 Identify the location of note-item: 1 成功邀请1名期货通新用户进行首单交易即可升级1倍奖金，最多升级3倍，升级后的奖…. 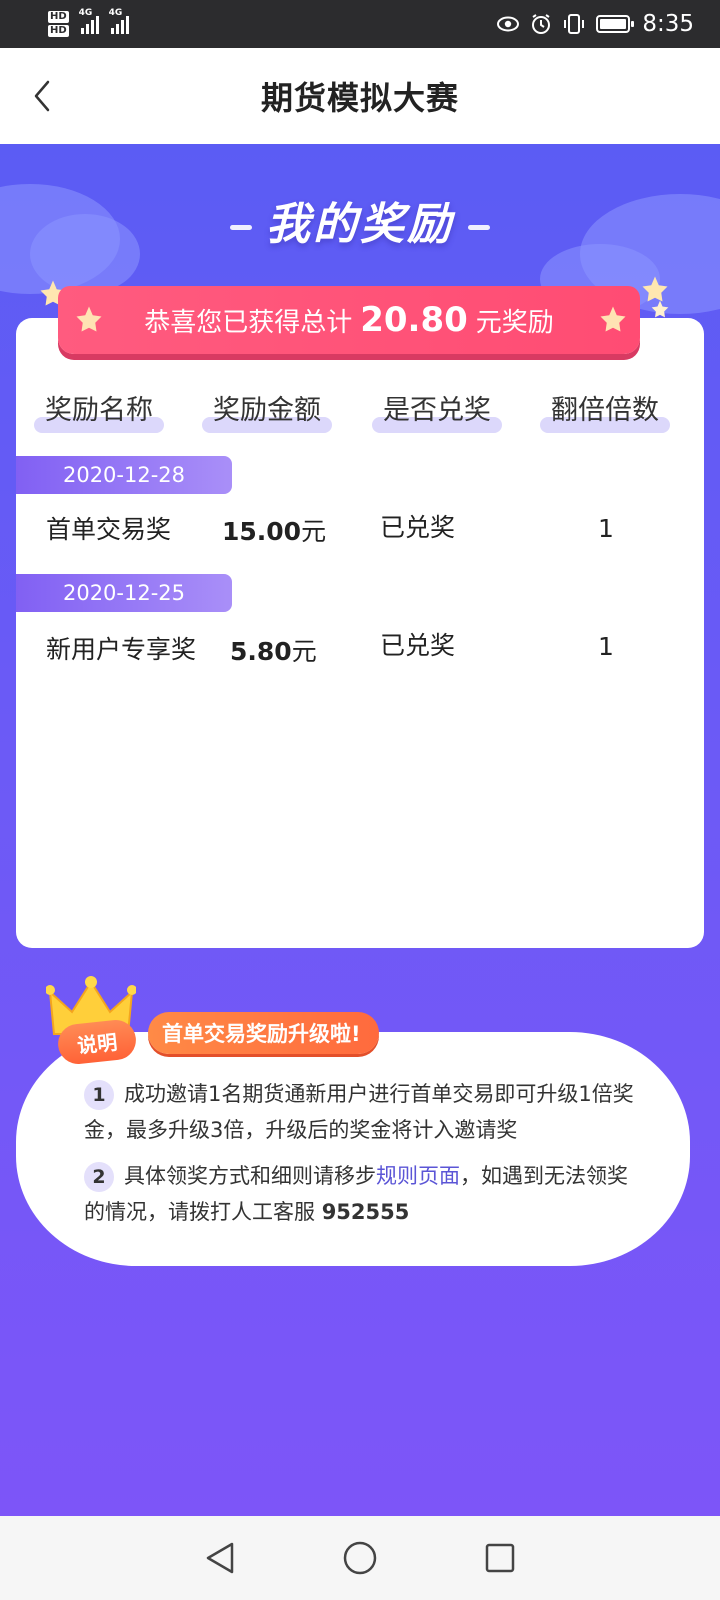
(364, 1112).